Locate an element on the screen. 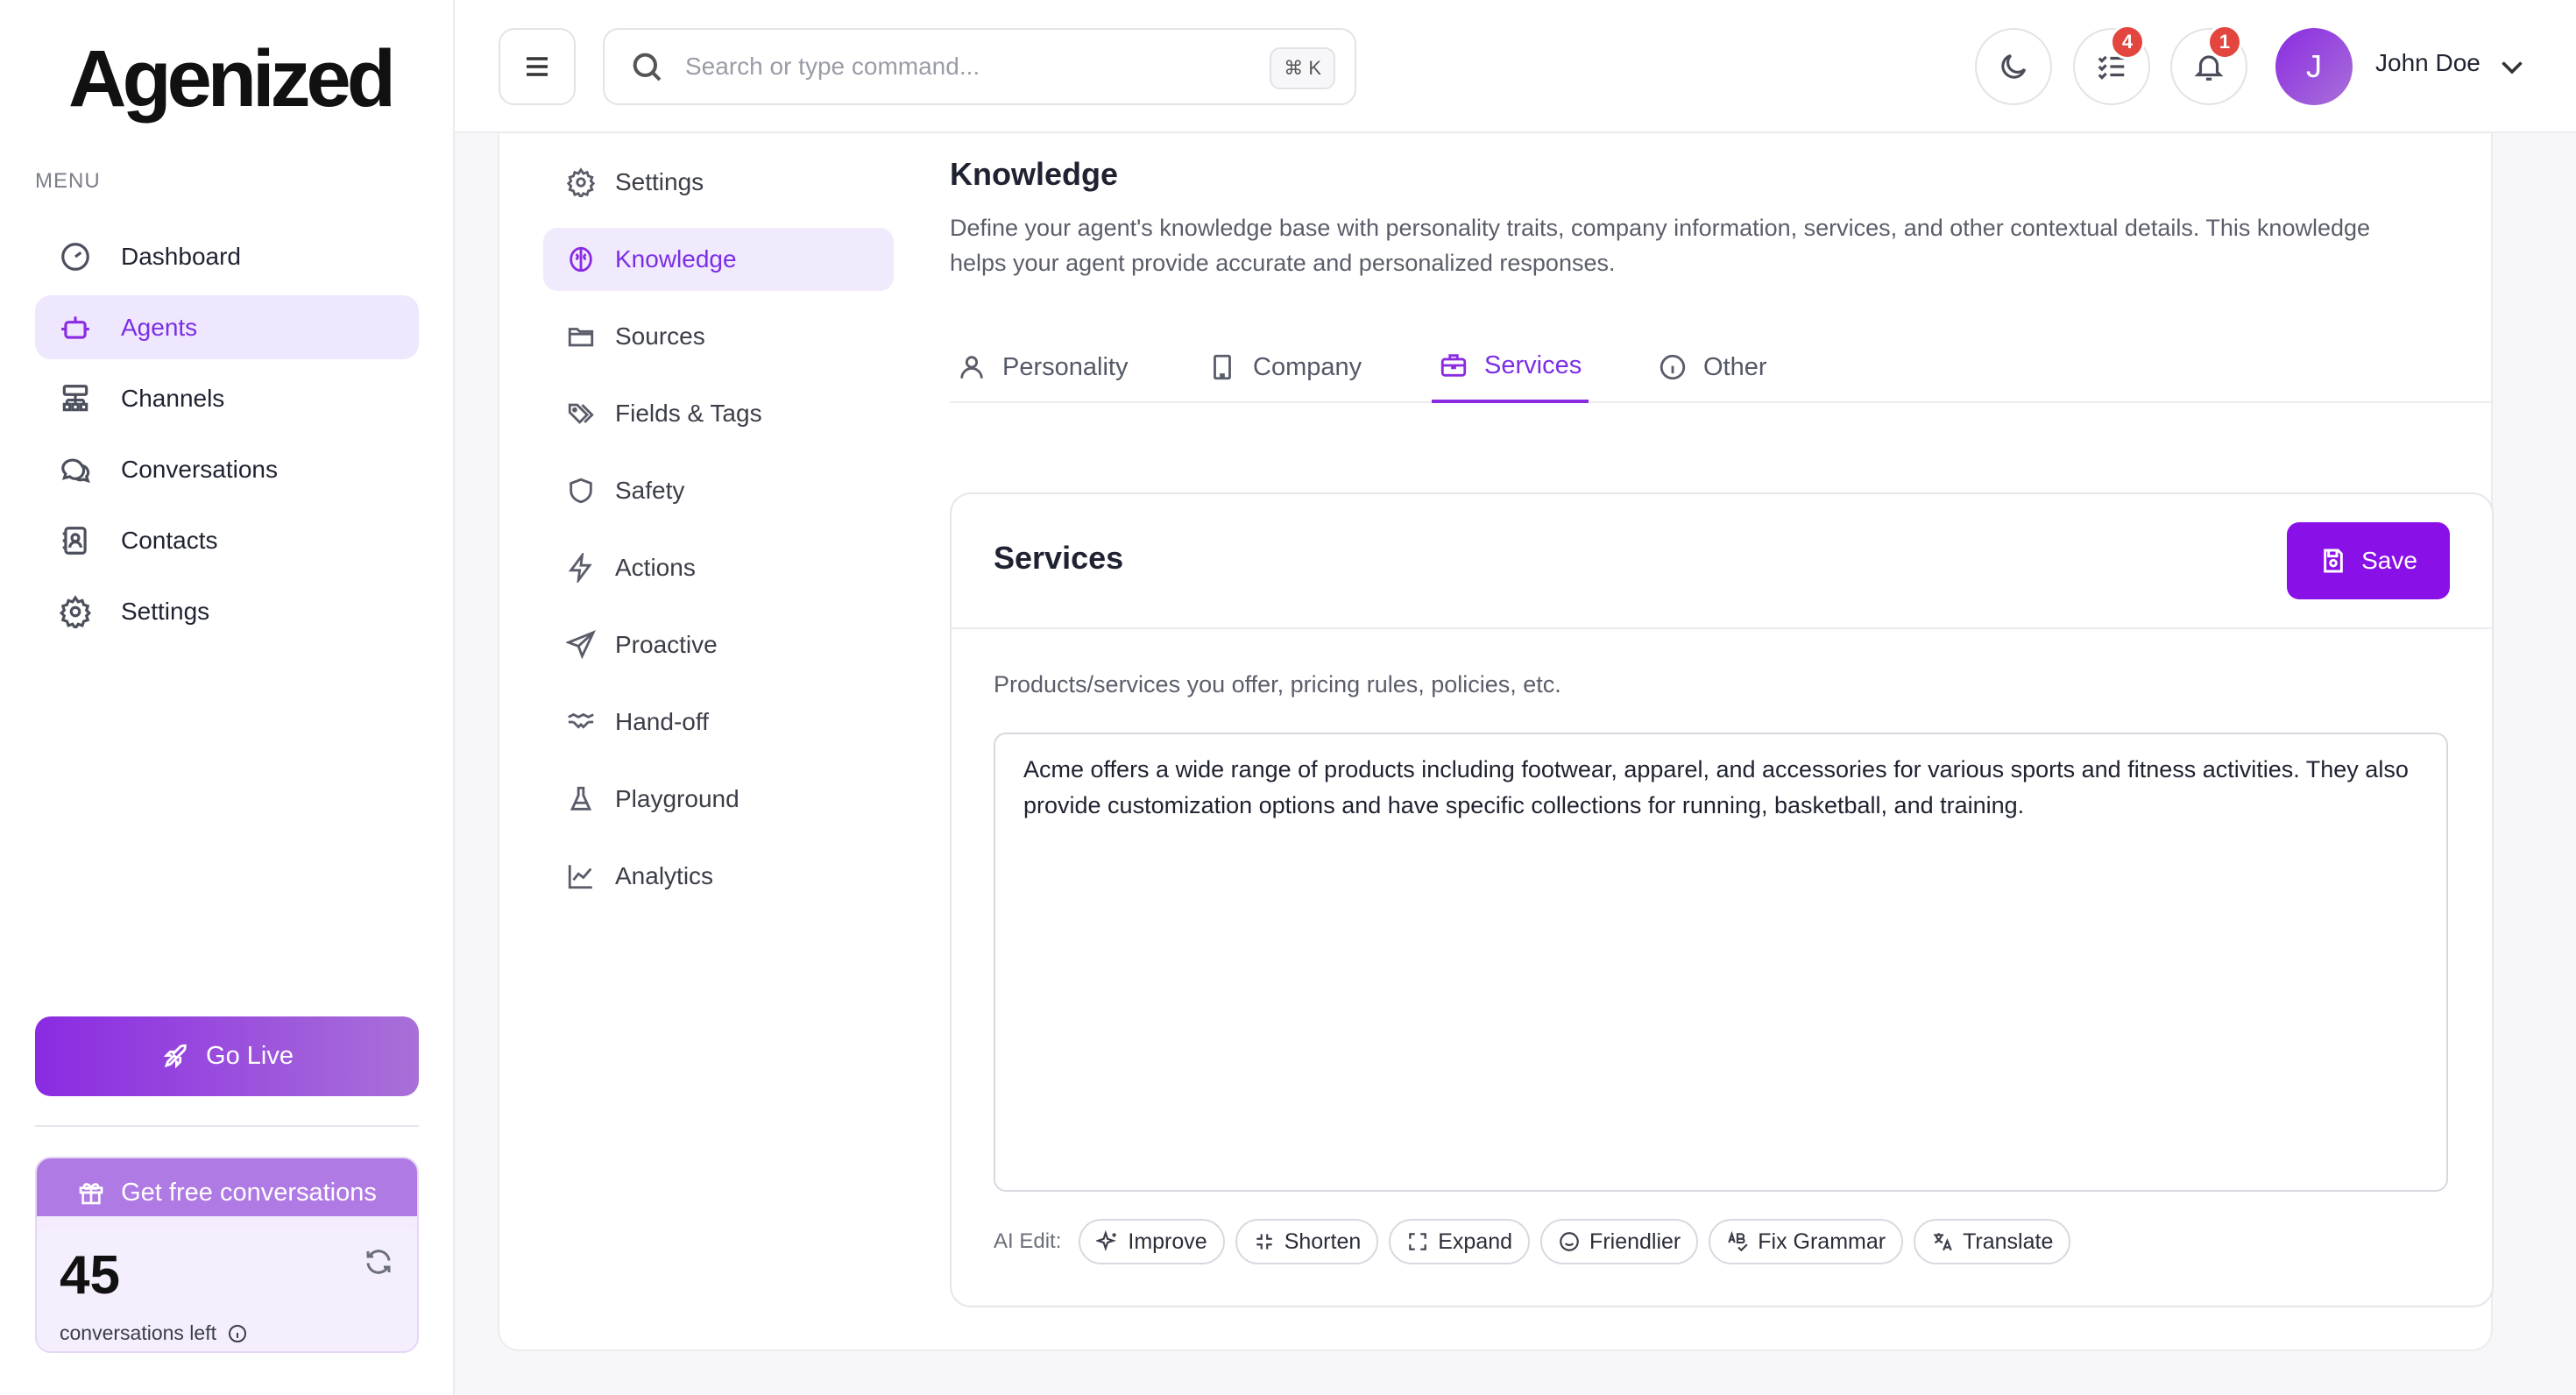 This screenshot has width=2576, height=1395. dark-mode-toggle is located at coordinates (2013, 66).